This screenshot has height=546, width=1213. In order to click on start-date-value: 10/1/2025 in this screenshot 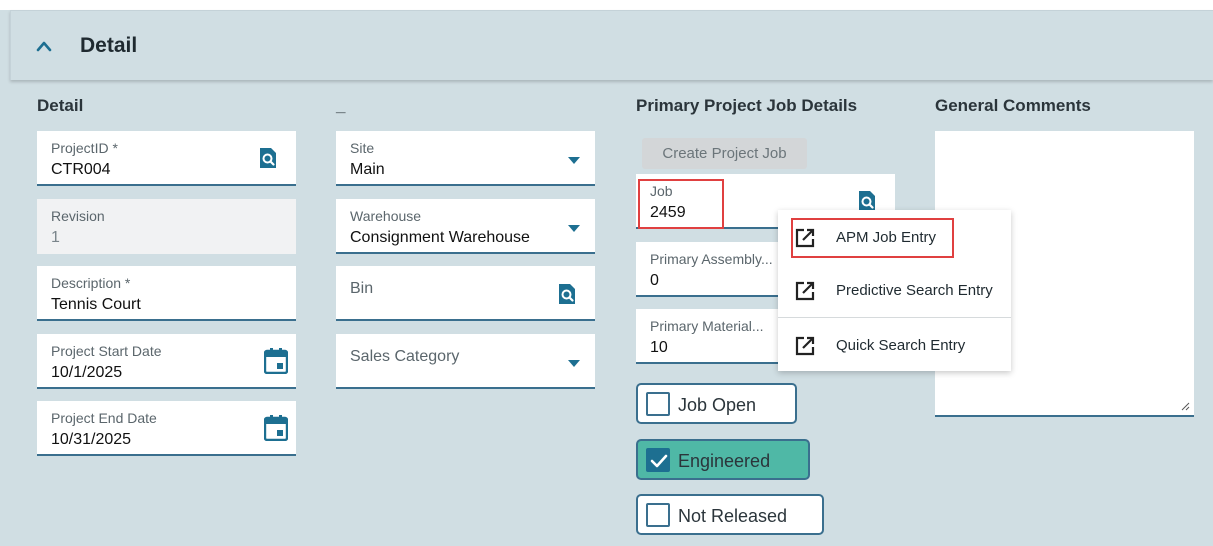, I will do `click(86, 373)`.